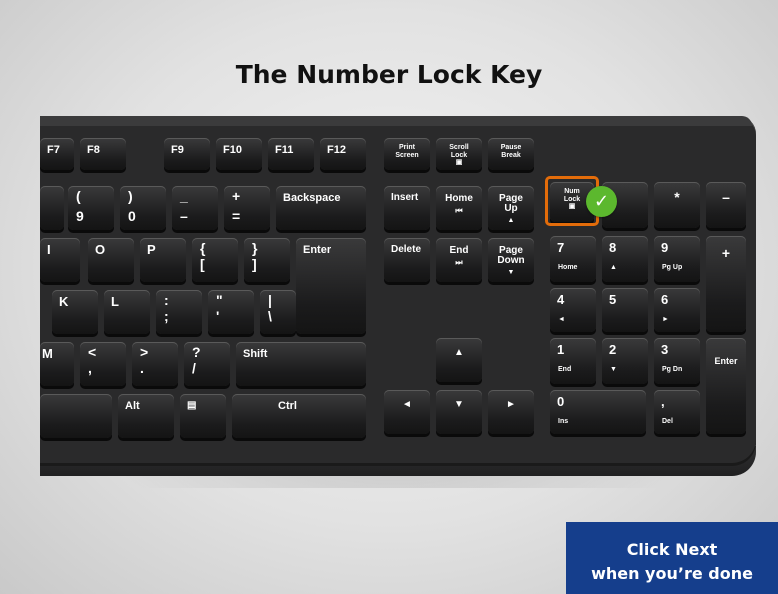  I want to click on key-9: (9, so click(91, 208).